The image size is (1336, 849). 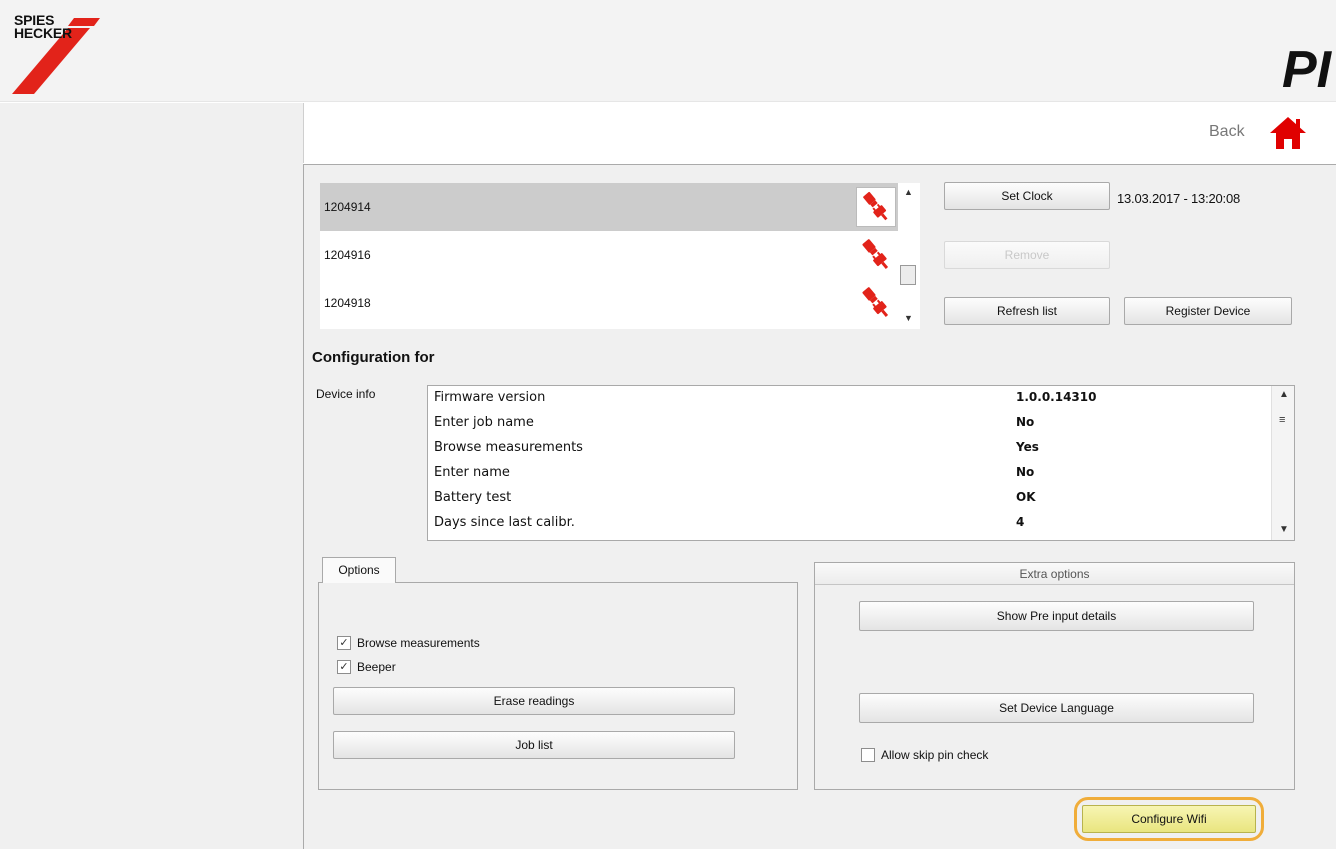 What do you see at coordinates (849, 423) in the screenshot?
I see `info-row: Enter job name No` at bounding box center [849, 423].